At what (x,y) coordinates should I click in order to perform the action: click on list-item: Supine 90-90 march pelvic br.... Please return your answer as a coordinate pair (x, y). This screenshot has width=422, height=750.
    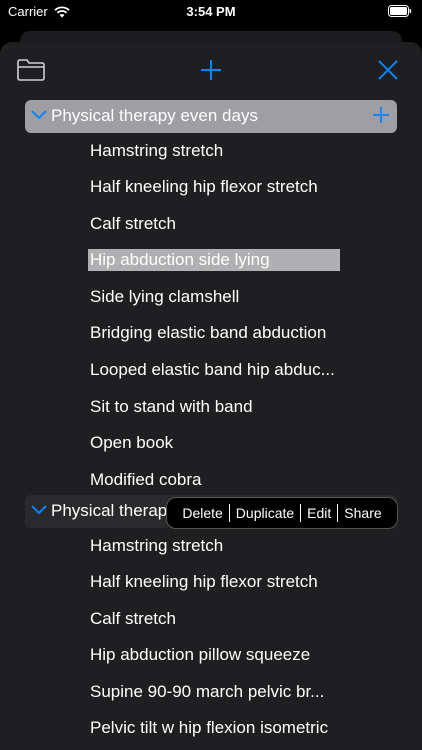
    Looking at the image, I should click on (207, 692).